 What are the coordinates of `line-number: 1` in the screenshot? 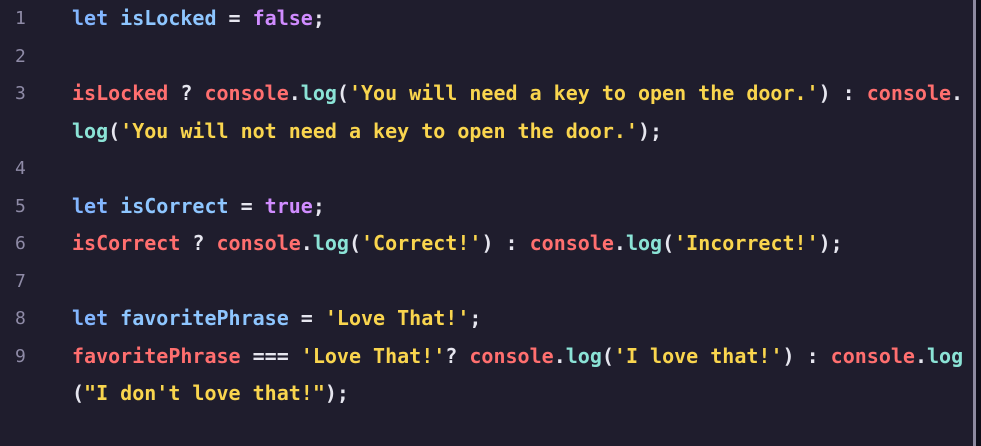 It's located at (20, 18).